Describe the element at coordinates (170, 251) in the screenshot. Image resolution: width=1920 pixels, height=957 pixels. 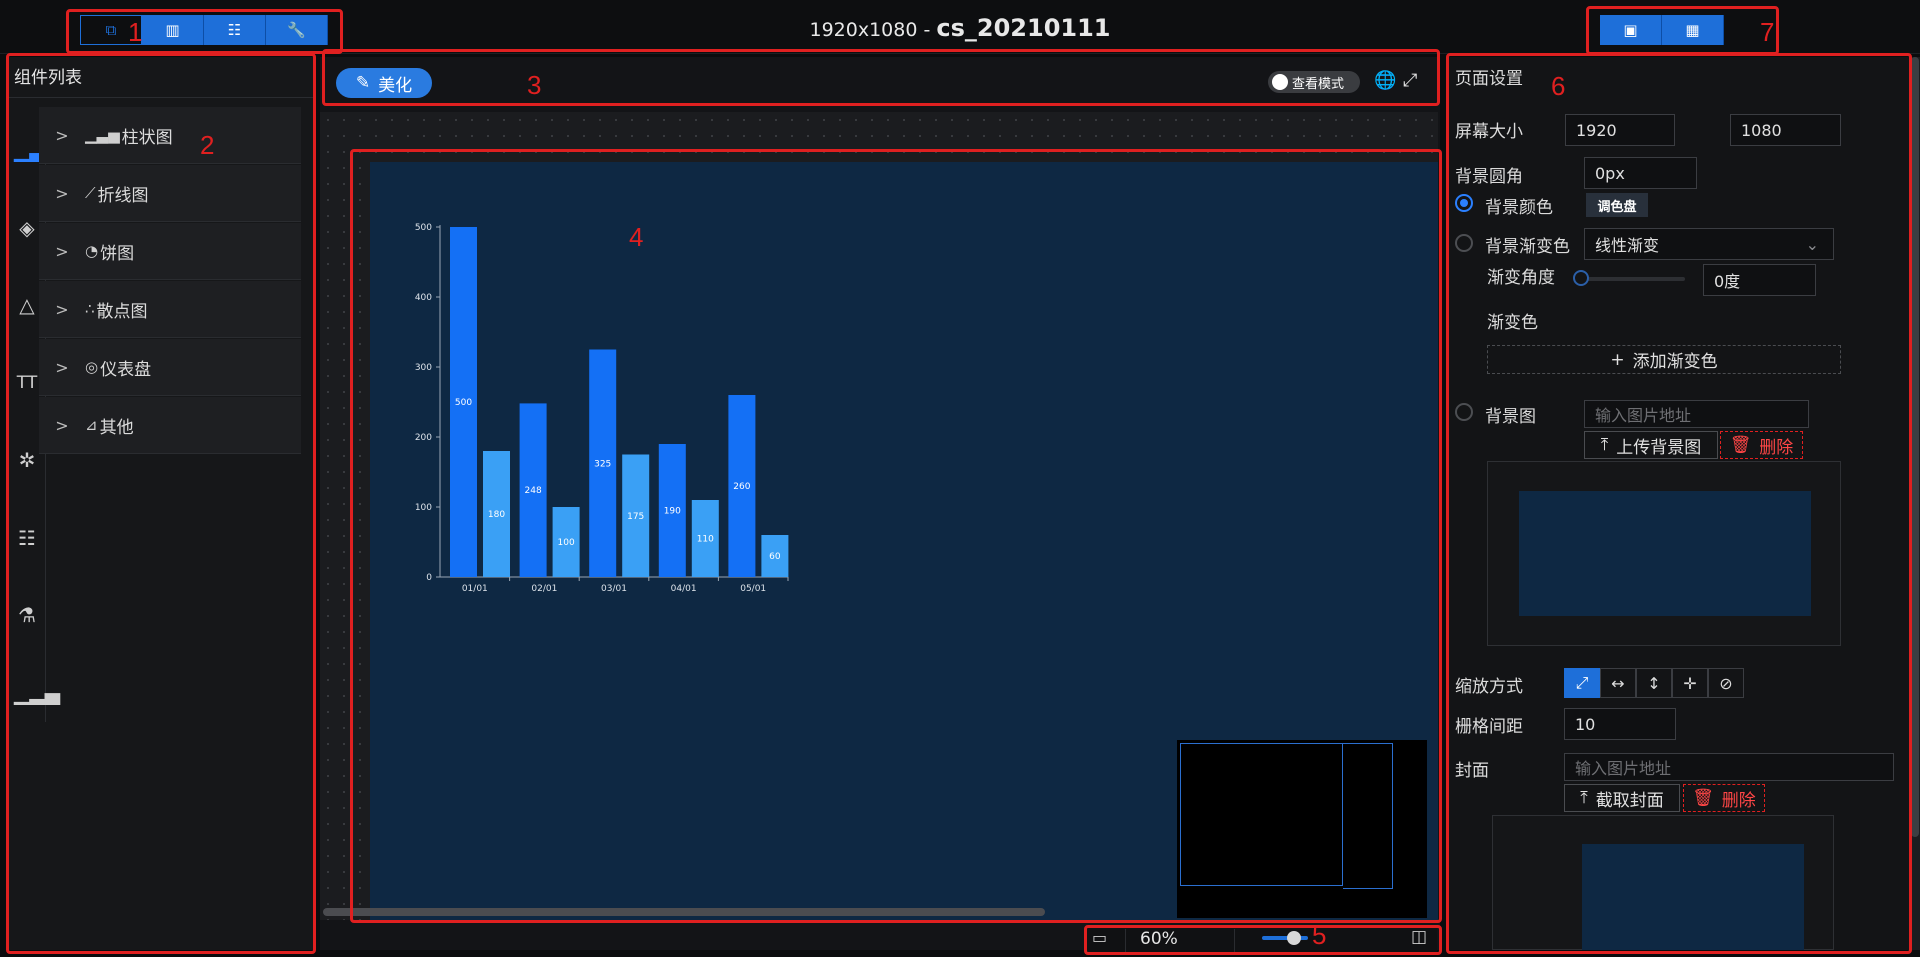
I see `component-category-item: > ◔ 饼图` at that location.